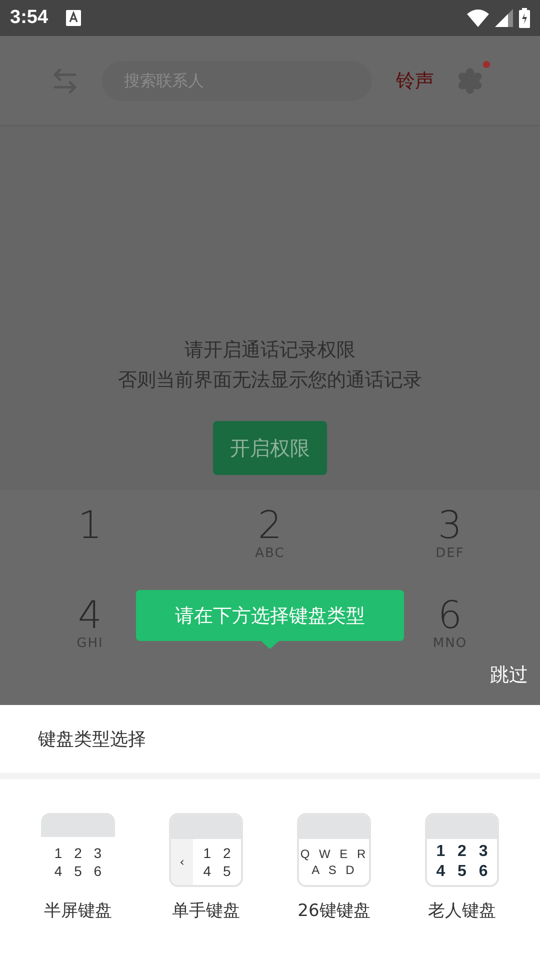 The image size is (540, 960). Describe the element at coordinates (504, 18) in the screenshot. I see `signal-icon` at that location.